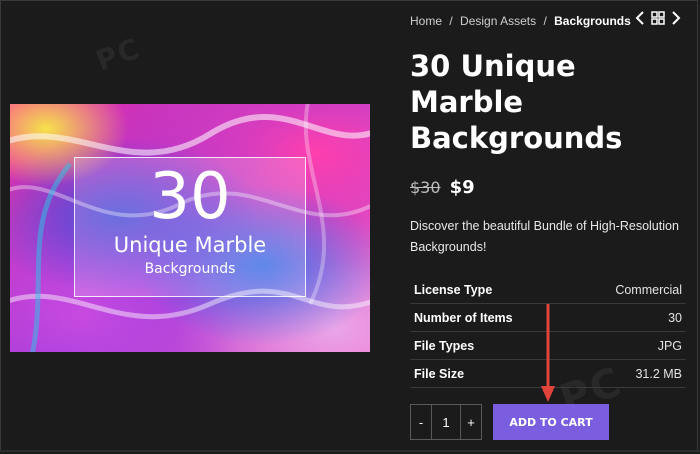 The width and height of the screenshot is (700, 454). I want to click on annotation-arrow-icon, so click(548, 353).